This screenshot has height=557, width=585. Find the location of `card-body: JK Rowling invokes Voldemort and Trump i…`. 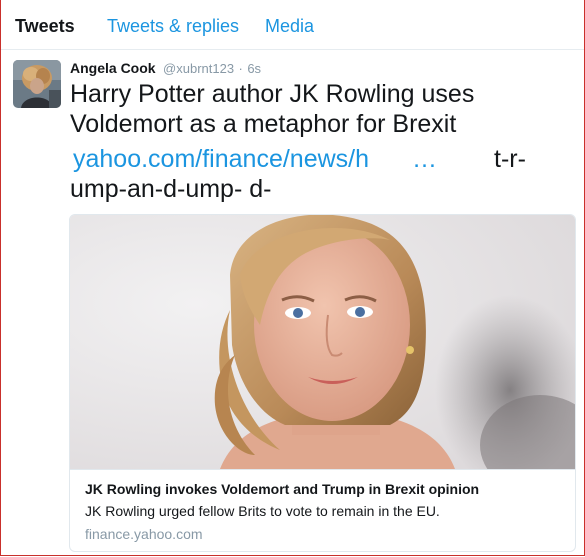

card-body: JK Rowling invokes Voldemort and Trump i… is located at coordinates (322, 510).